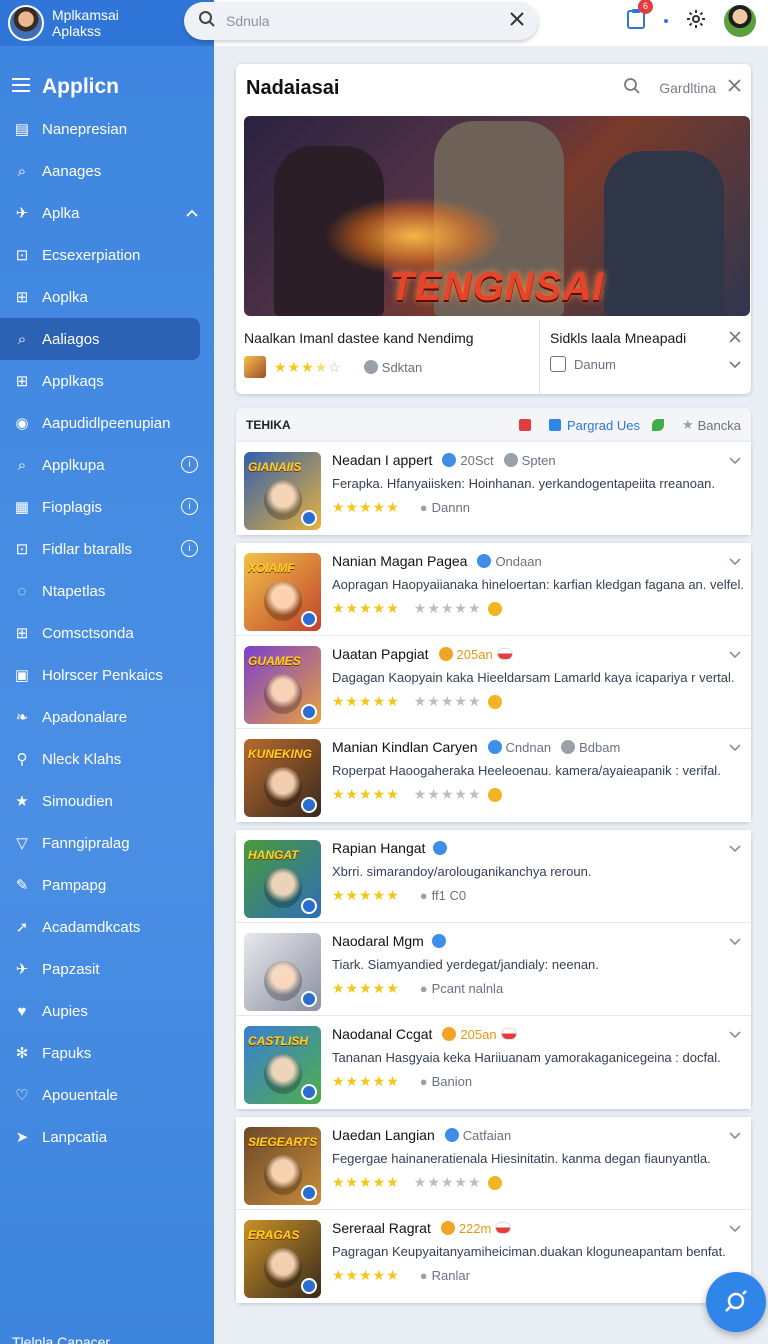  What do you see at coordinates (107, 507) in the screenshot?
I see `sidebar-item-9: ▦ Fioplagis i` at bounding box center [107, 507].